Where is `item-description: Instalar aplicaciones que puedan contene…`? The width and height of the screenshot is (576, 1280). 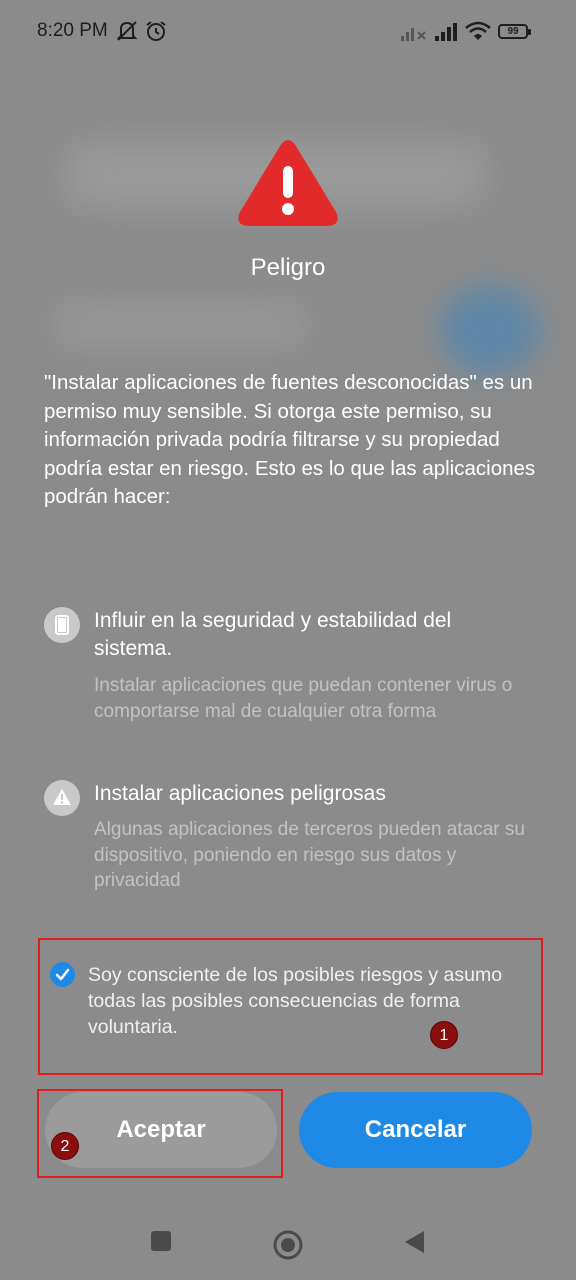
item-description: Instalar aplicaciones que puedan contene… is located at coordinates (303, 698).